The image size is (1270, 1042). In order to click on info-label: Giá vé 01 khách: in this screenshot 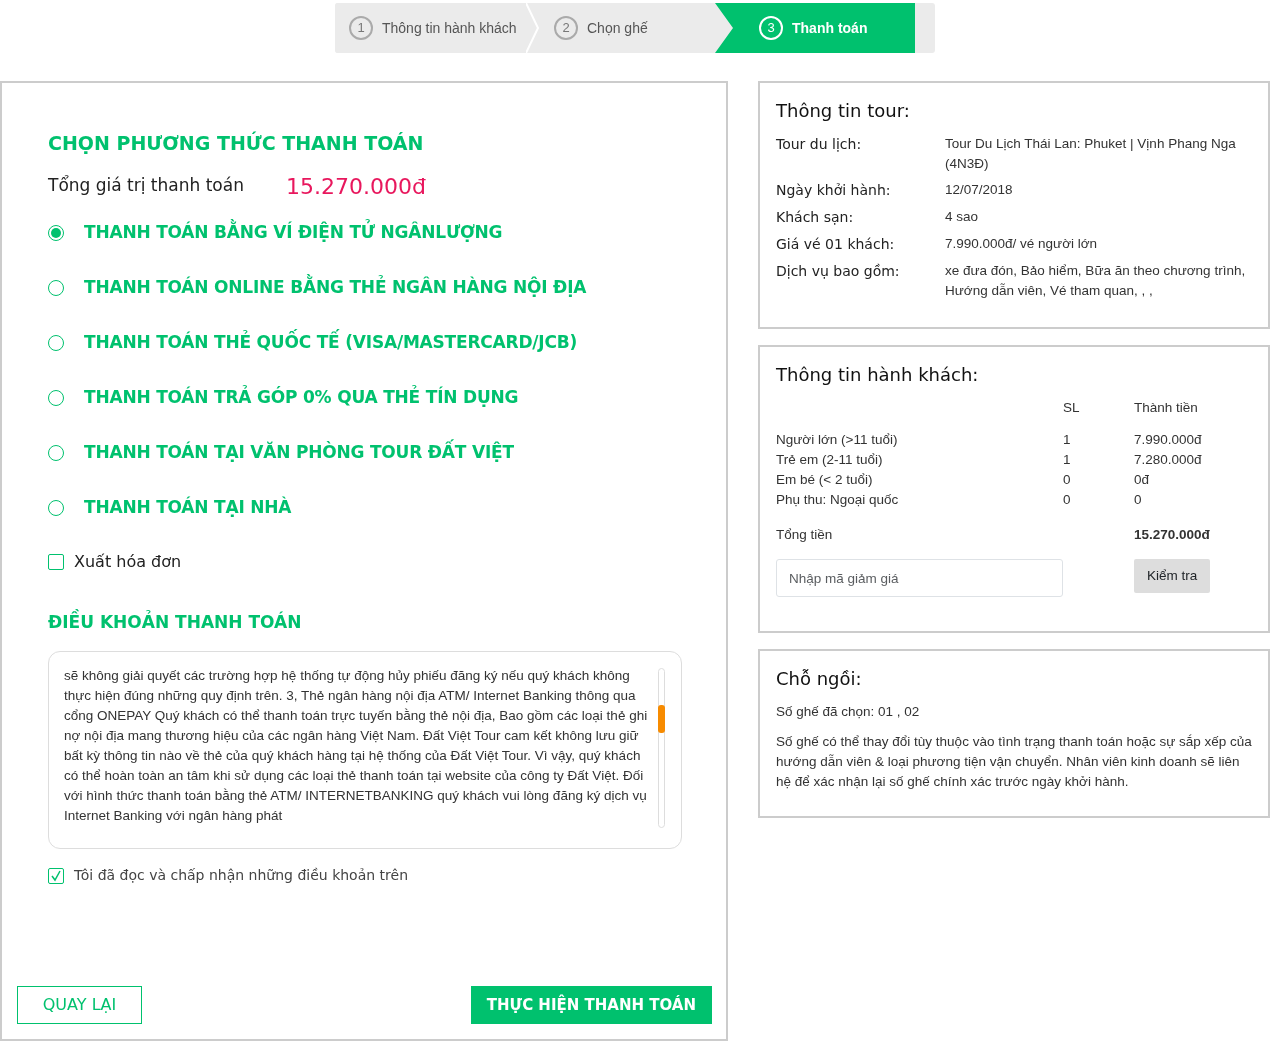, I will do `click(836, 244)`.